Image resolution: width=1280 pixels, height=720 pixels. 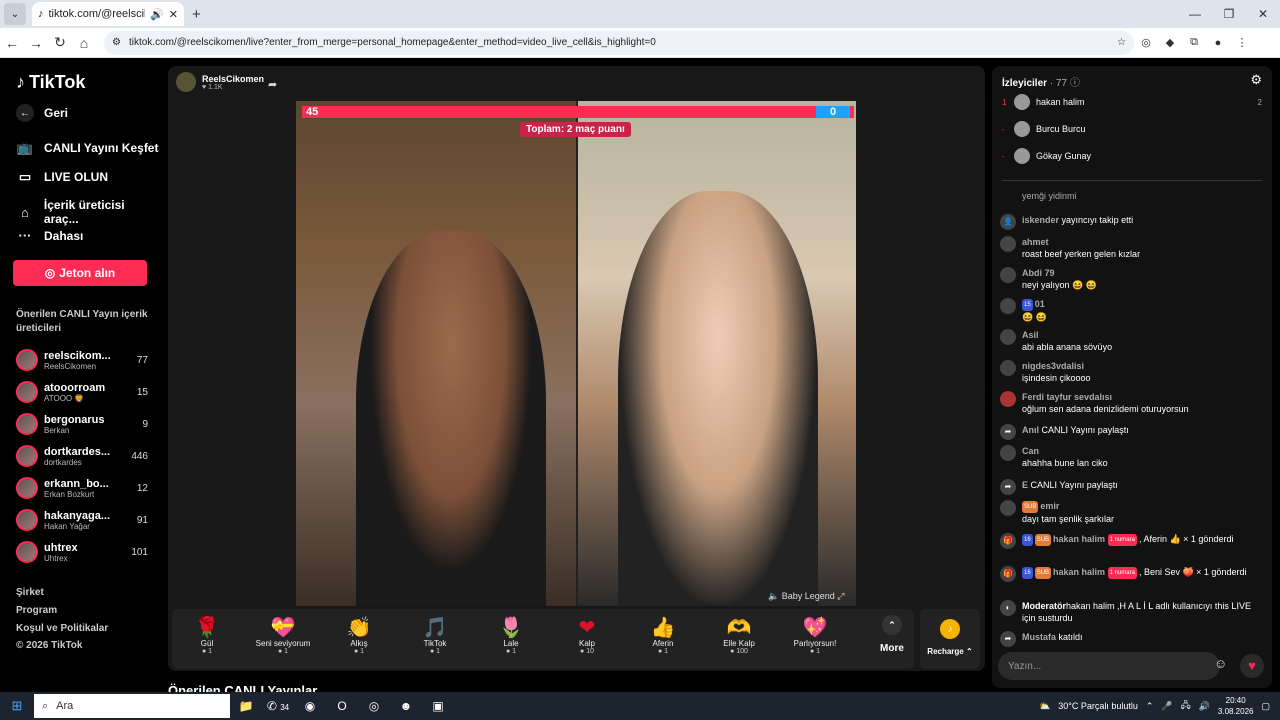 What do you see at coordinates (207, 635) in the screenshot?
I see `gift-item: 🌹 Gül ● 1` at bounding box center [207, 635].